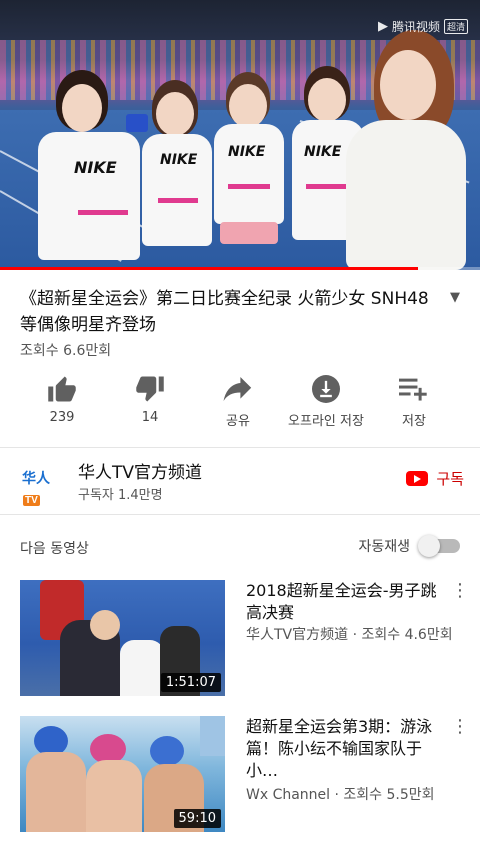 The height and width of the screenshot is (854, 480). Describe the element at coordinates (42, 487) in the screenshot. I see `channel-avatar: 华人 TV` at that location.